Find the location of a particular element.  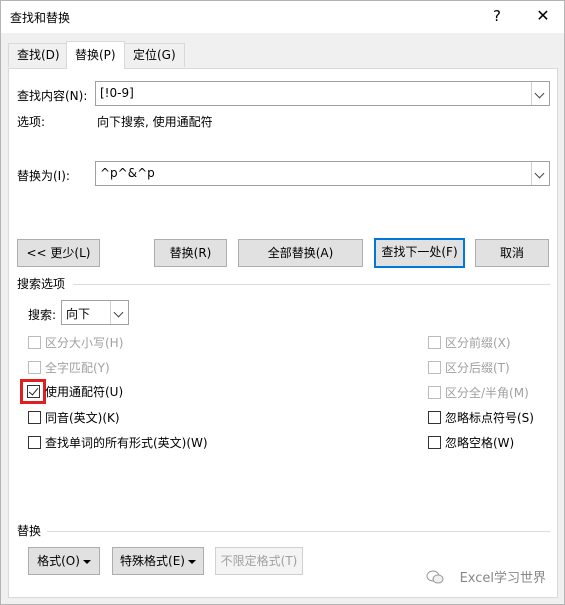

find-value: [!0-9] is located at coordinates (117, 93).